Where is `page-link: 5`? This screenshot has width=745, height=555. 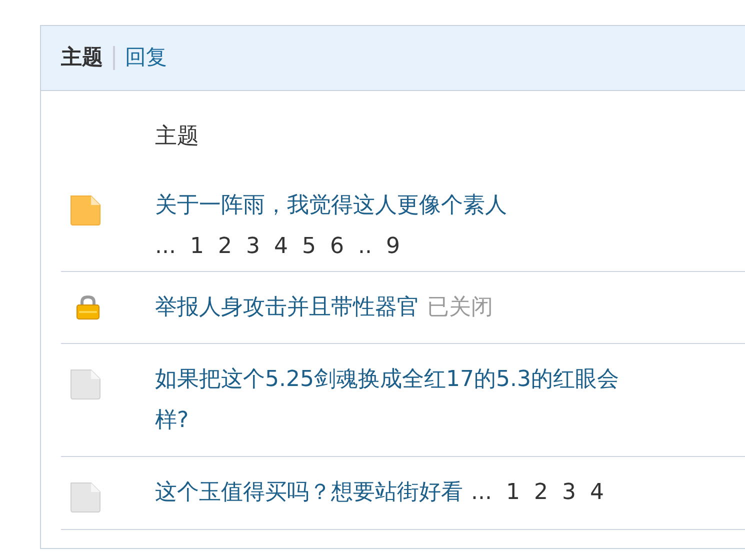 page-link: 5 is located at coordinates (309, 246).